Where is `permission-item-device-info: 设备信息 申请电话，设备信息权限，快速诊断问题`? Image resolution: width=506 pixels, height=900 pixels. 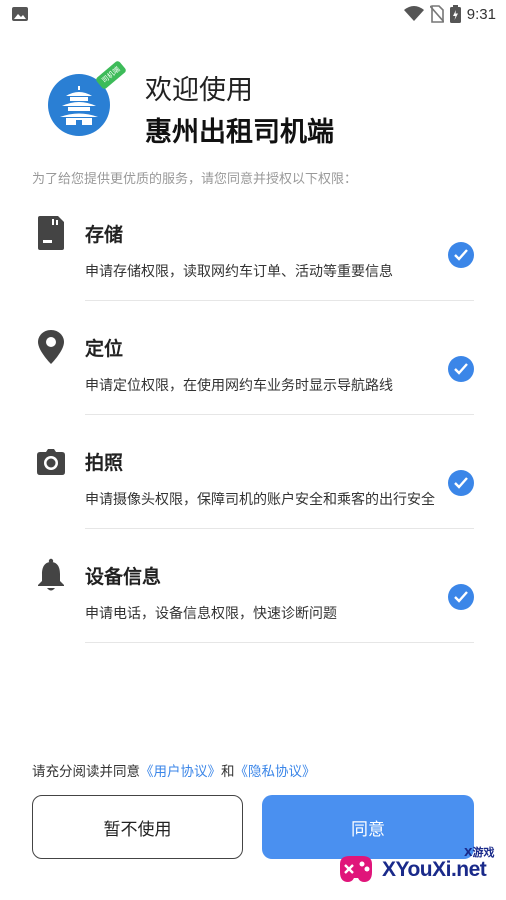 permission-item-device-info: 设备信息 申请电话，设备信息权限，快速诊断问题 is located at coordinates (253, 612).